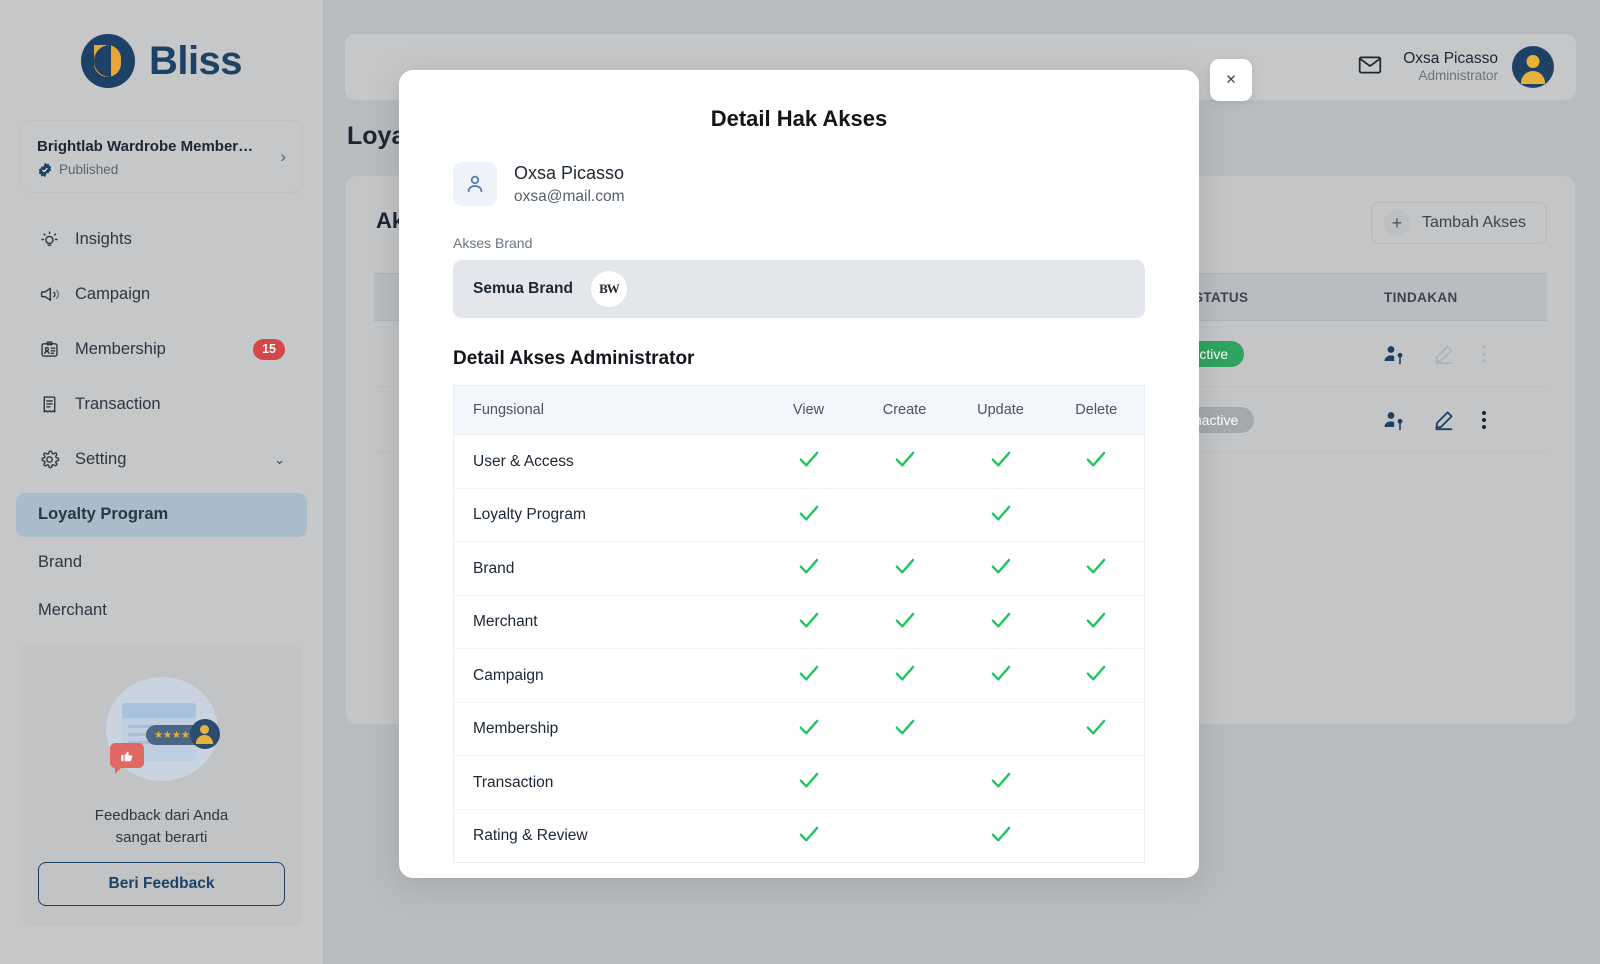 This screenshot has height=964, width=1600. I want to click on close-icon: ✕, so click(1231, 80).